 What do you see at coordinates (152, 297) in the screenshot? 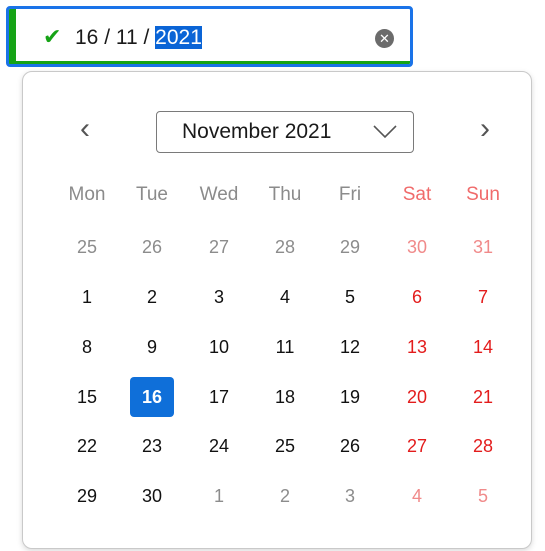
I see `calendar-day: 2` at bounding box center [152, 297].